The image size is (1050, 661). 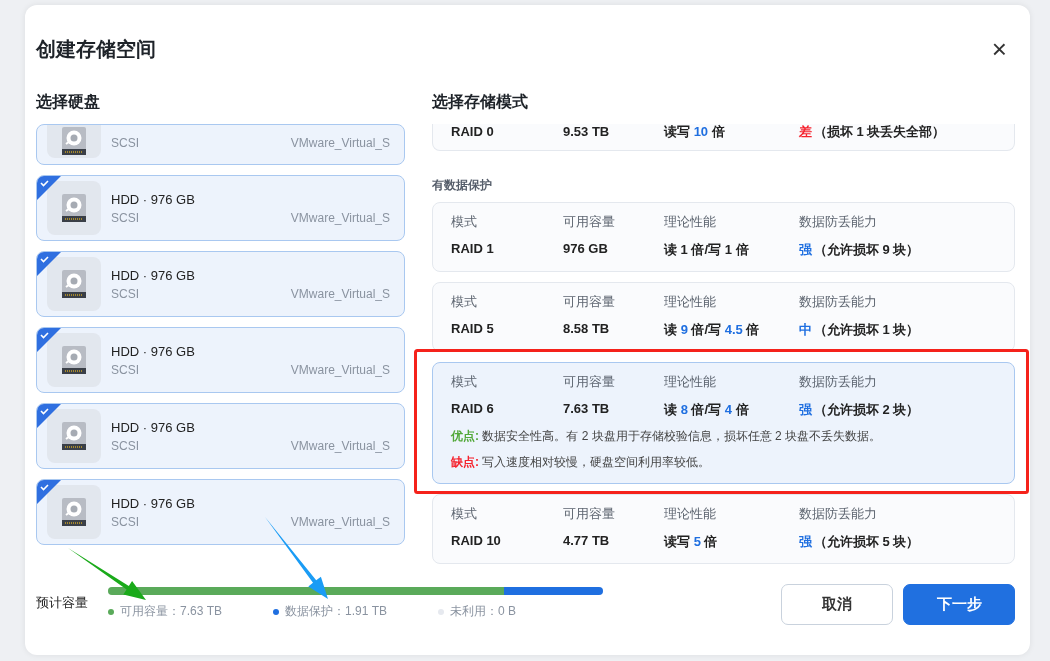 I want to click on section-heading: 选择存储模式, so click(x=480, y=102).